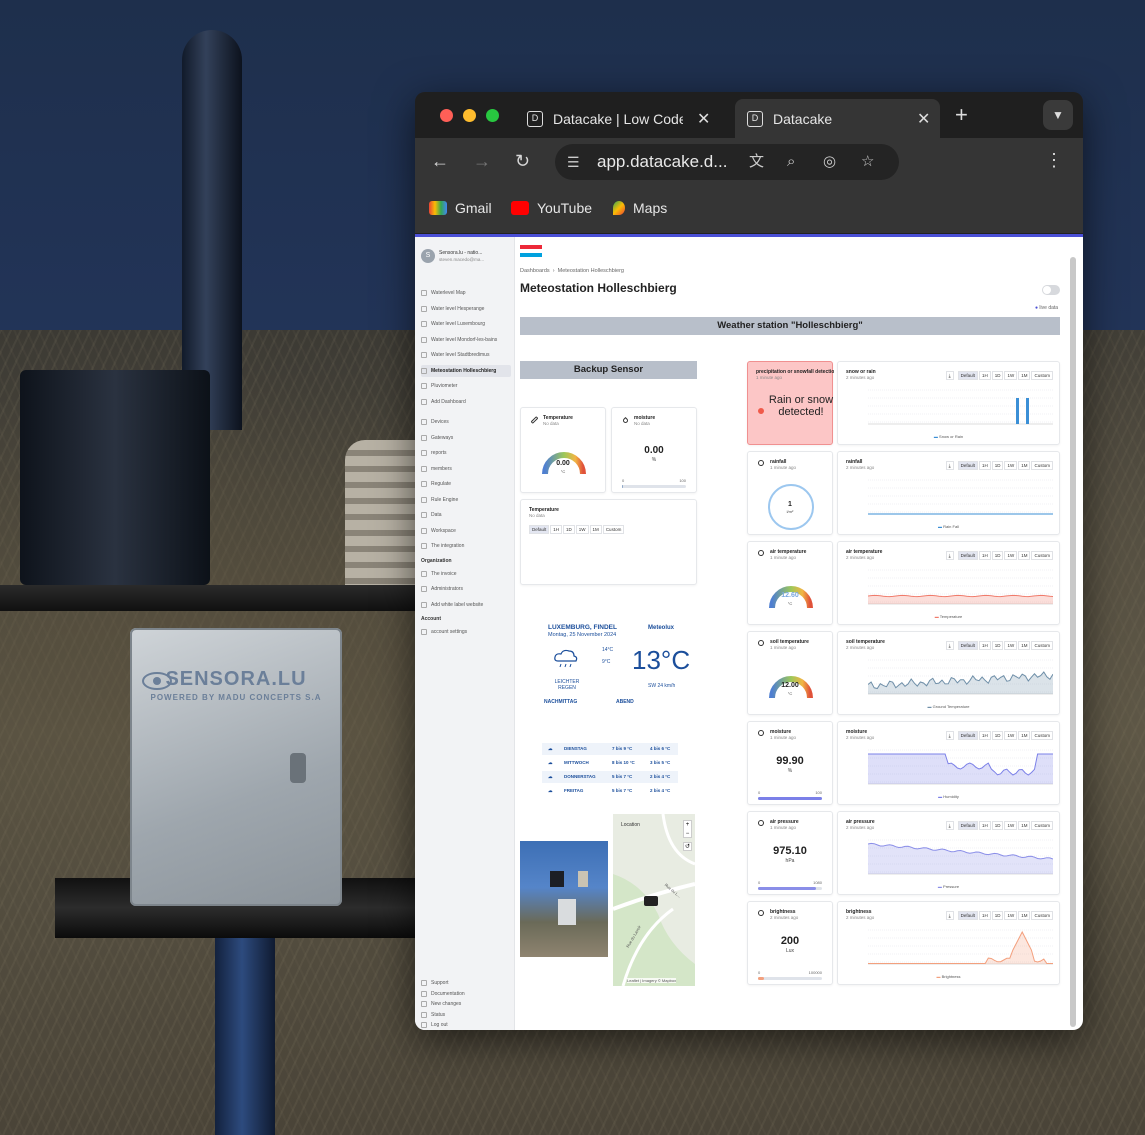  What do you see at coordinates (582, 529) in the screenshot?
I see `range-1w: 1W` at bounding box center [582, 529].